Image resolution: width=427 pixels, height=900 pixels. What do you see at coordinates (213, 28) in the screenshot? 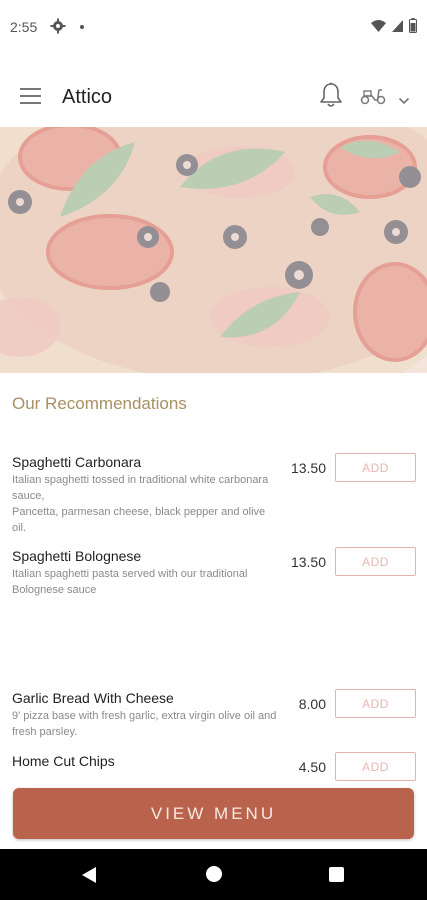
I see `status-bar: 2:55` at bounding box center [213, 28].